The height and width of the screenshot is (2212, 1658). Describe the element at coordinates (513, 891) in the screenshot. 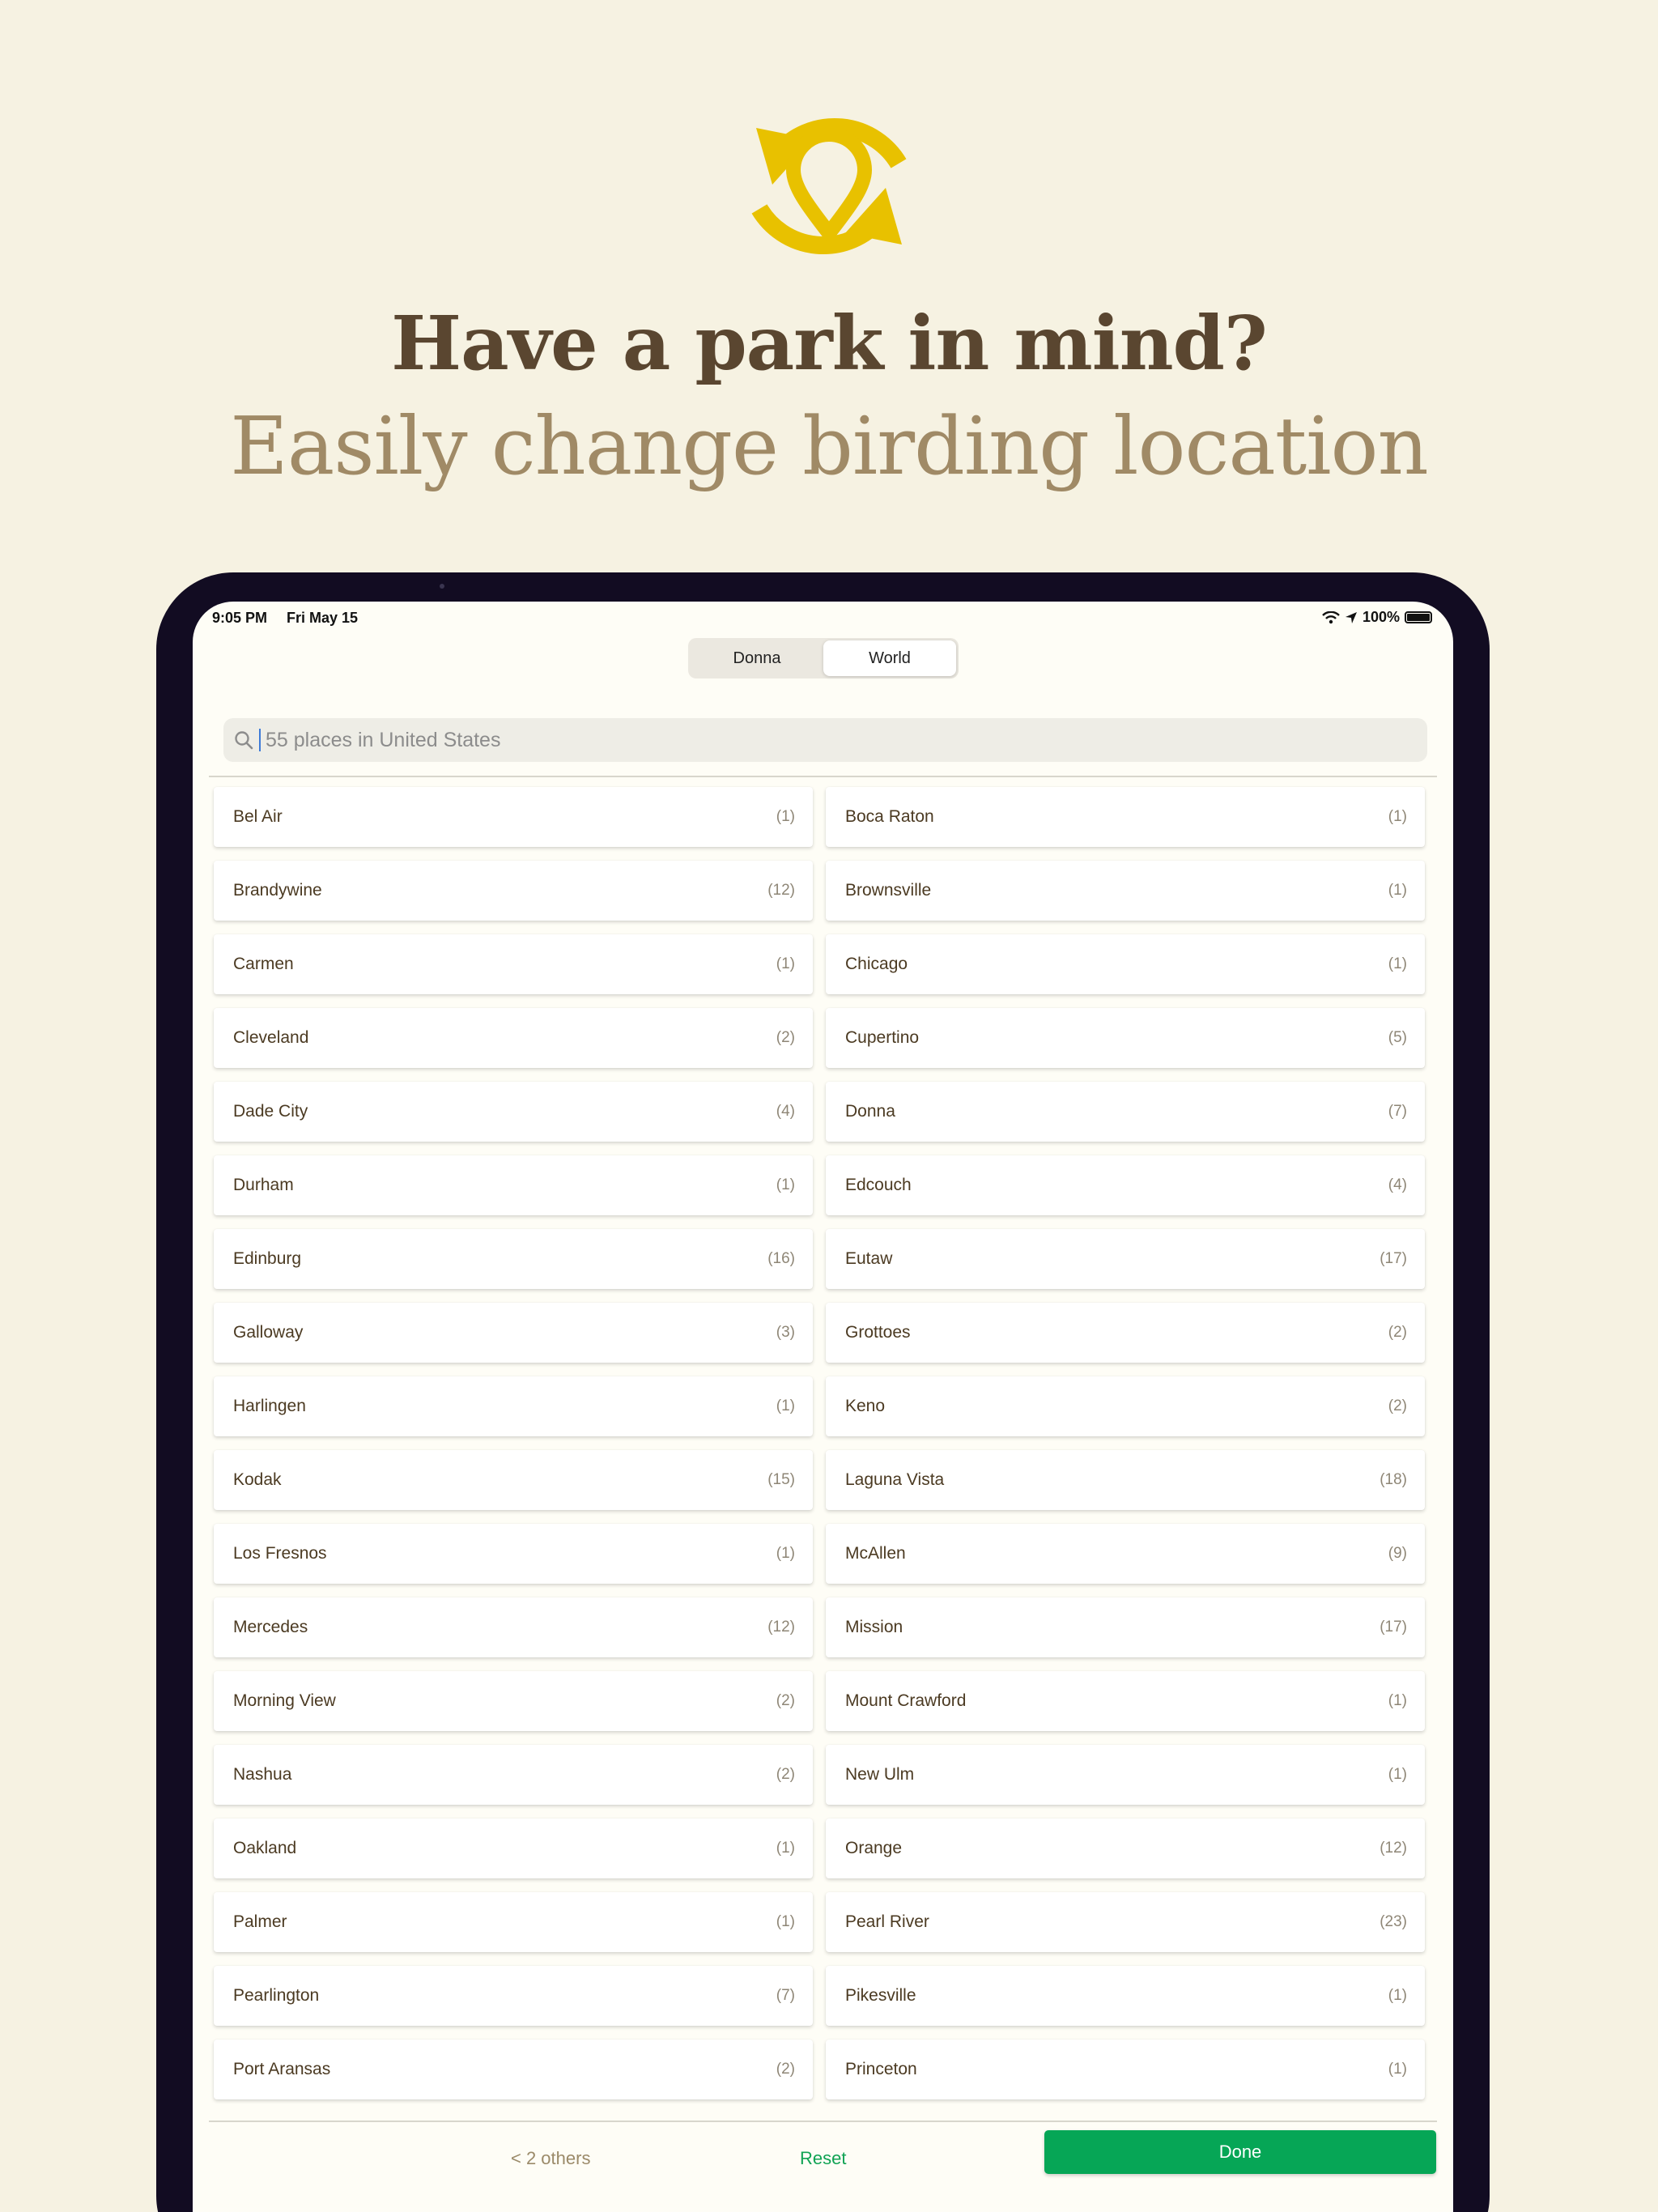

I see `place-item: Brandywine (12)` at that location.